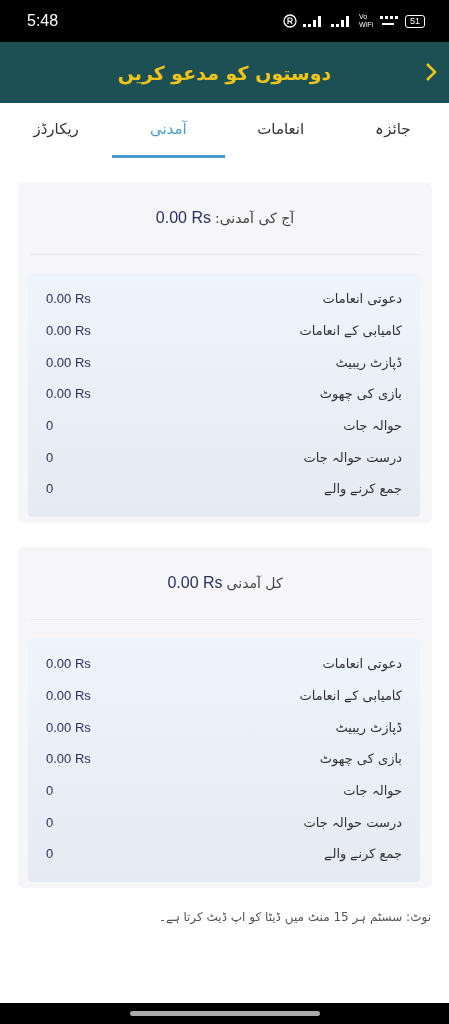 Image resolution: width=449 pixels, height=1024 pixels. I want to click on tab: ریکارڈز, so click(56, 130).